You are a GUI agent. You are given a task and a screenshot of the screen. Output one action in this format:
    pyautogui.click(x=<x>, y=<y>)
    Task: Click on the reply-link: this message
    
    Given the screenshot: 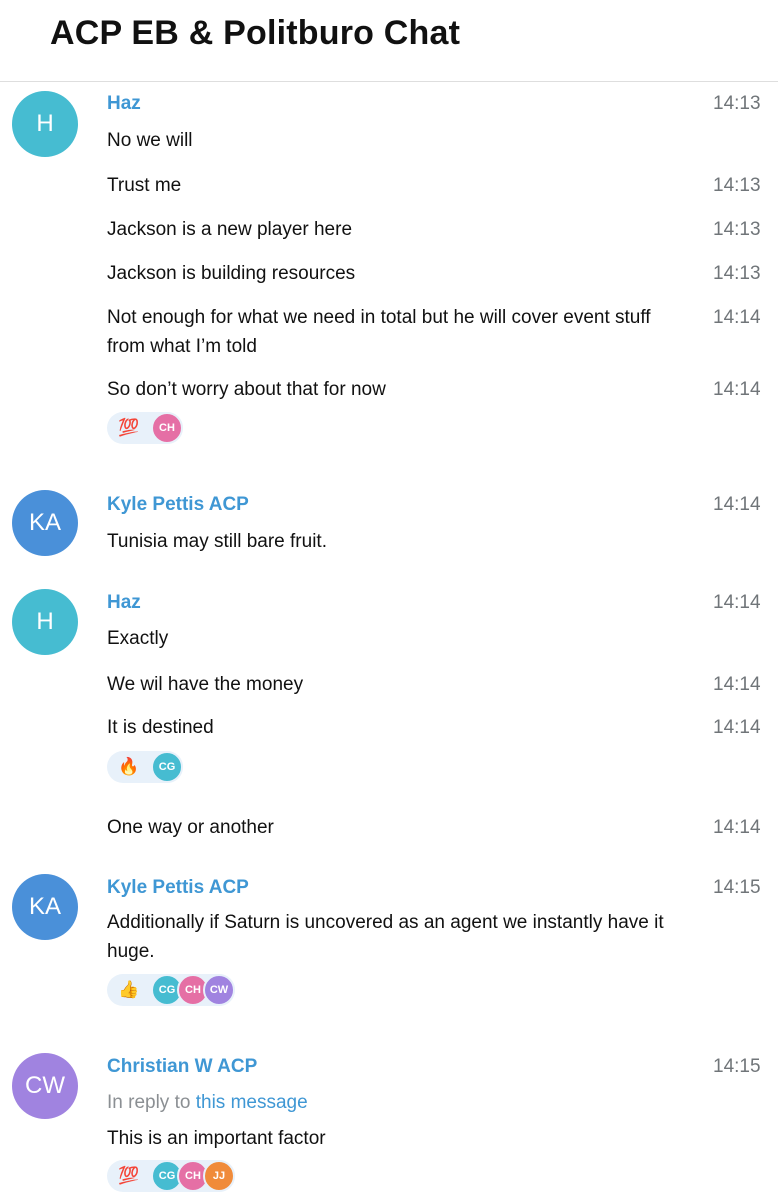 What is the action you would take?
    pyautogui.click(x=252, y=1102)
    